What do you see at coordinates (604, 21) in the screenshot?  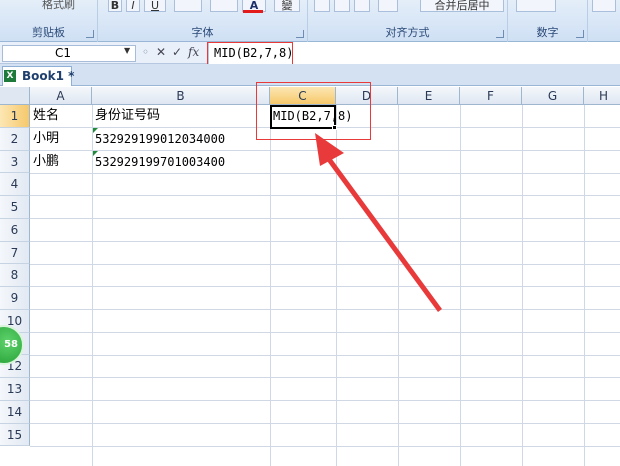 I see `styles-group` at bounding box center [604, 21].